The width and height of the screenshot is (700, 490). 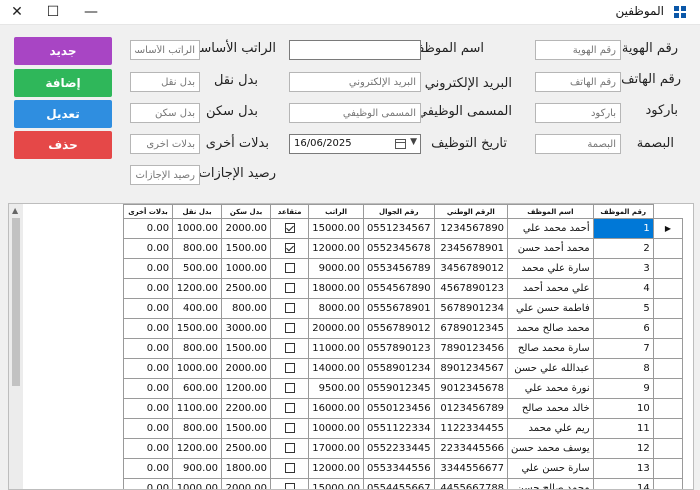 I want to click on cell-housing: 1000.00, so click(x=246, y=269).